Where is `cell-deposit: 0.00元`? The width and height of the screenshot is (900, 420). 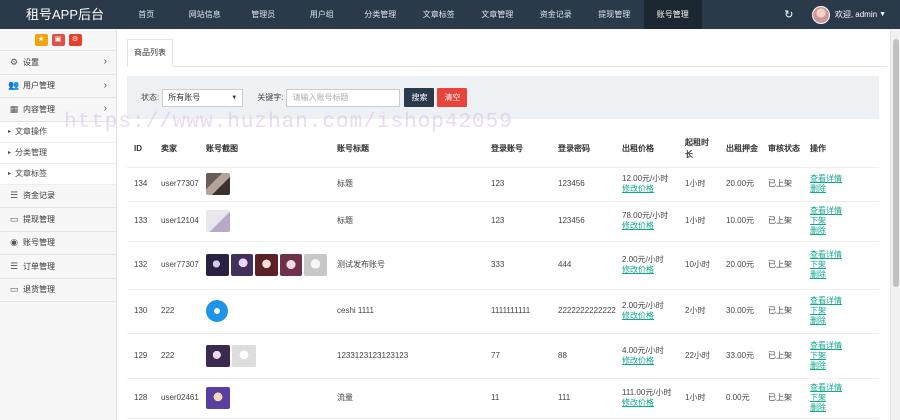 cell-deposit: 0.00元 is located at coordinates (740, 398).